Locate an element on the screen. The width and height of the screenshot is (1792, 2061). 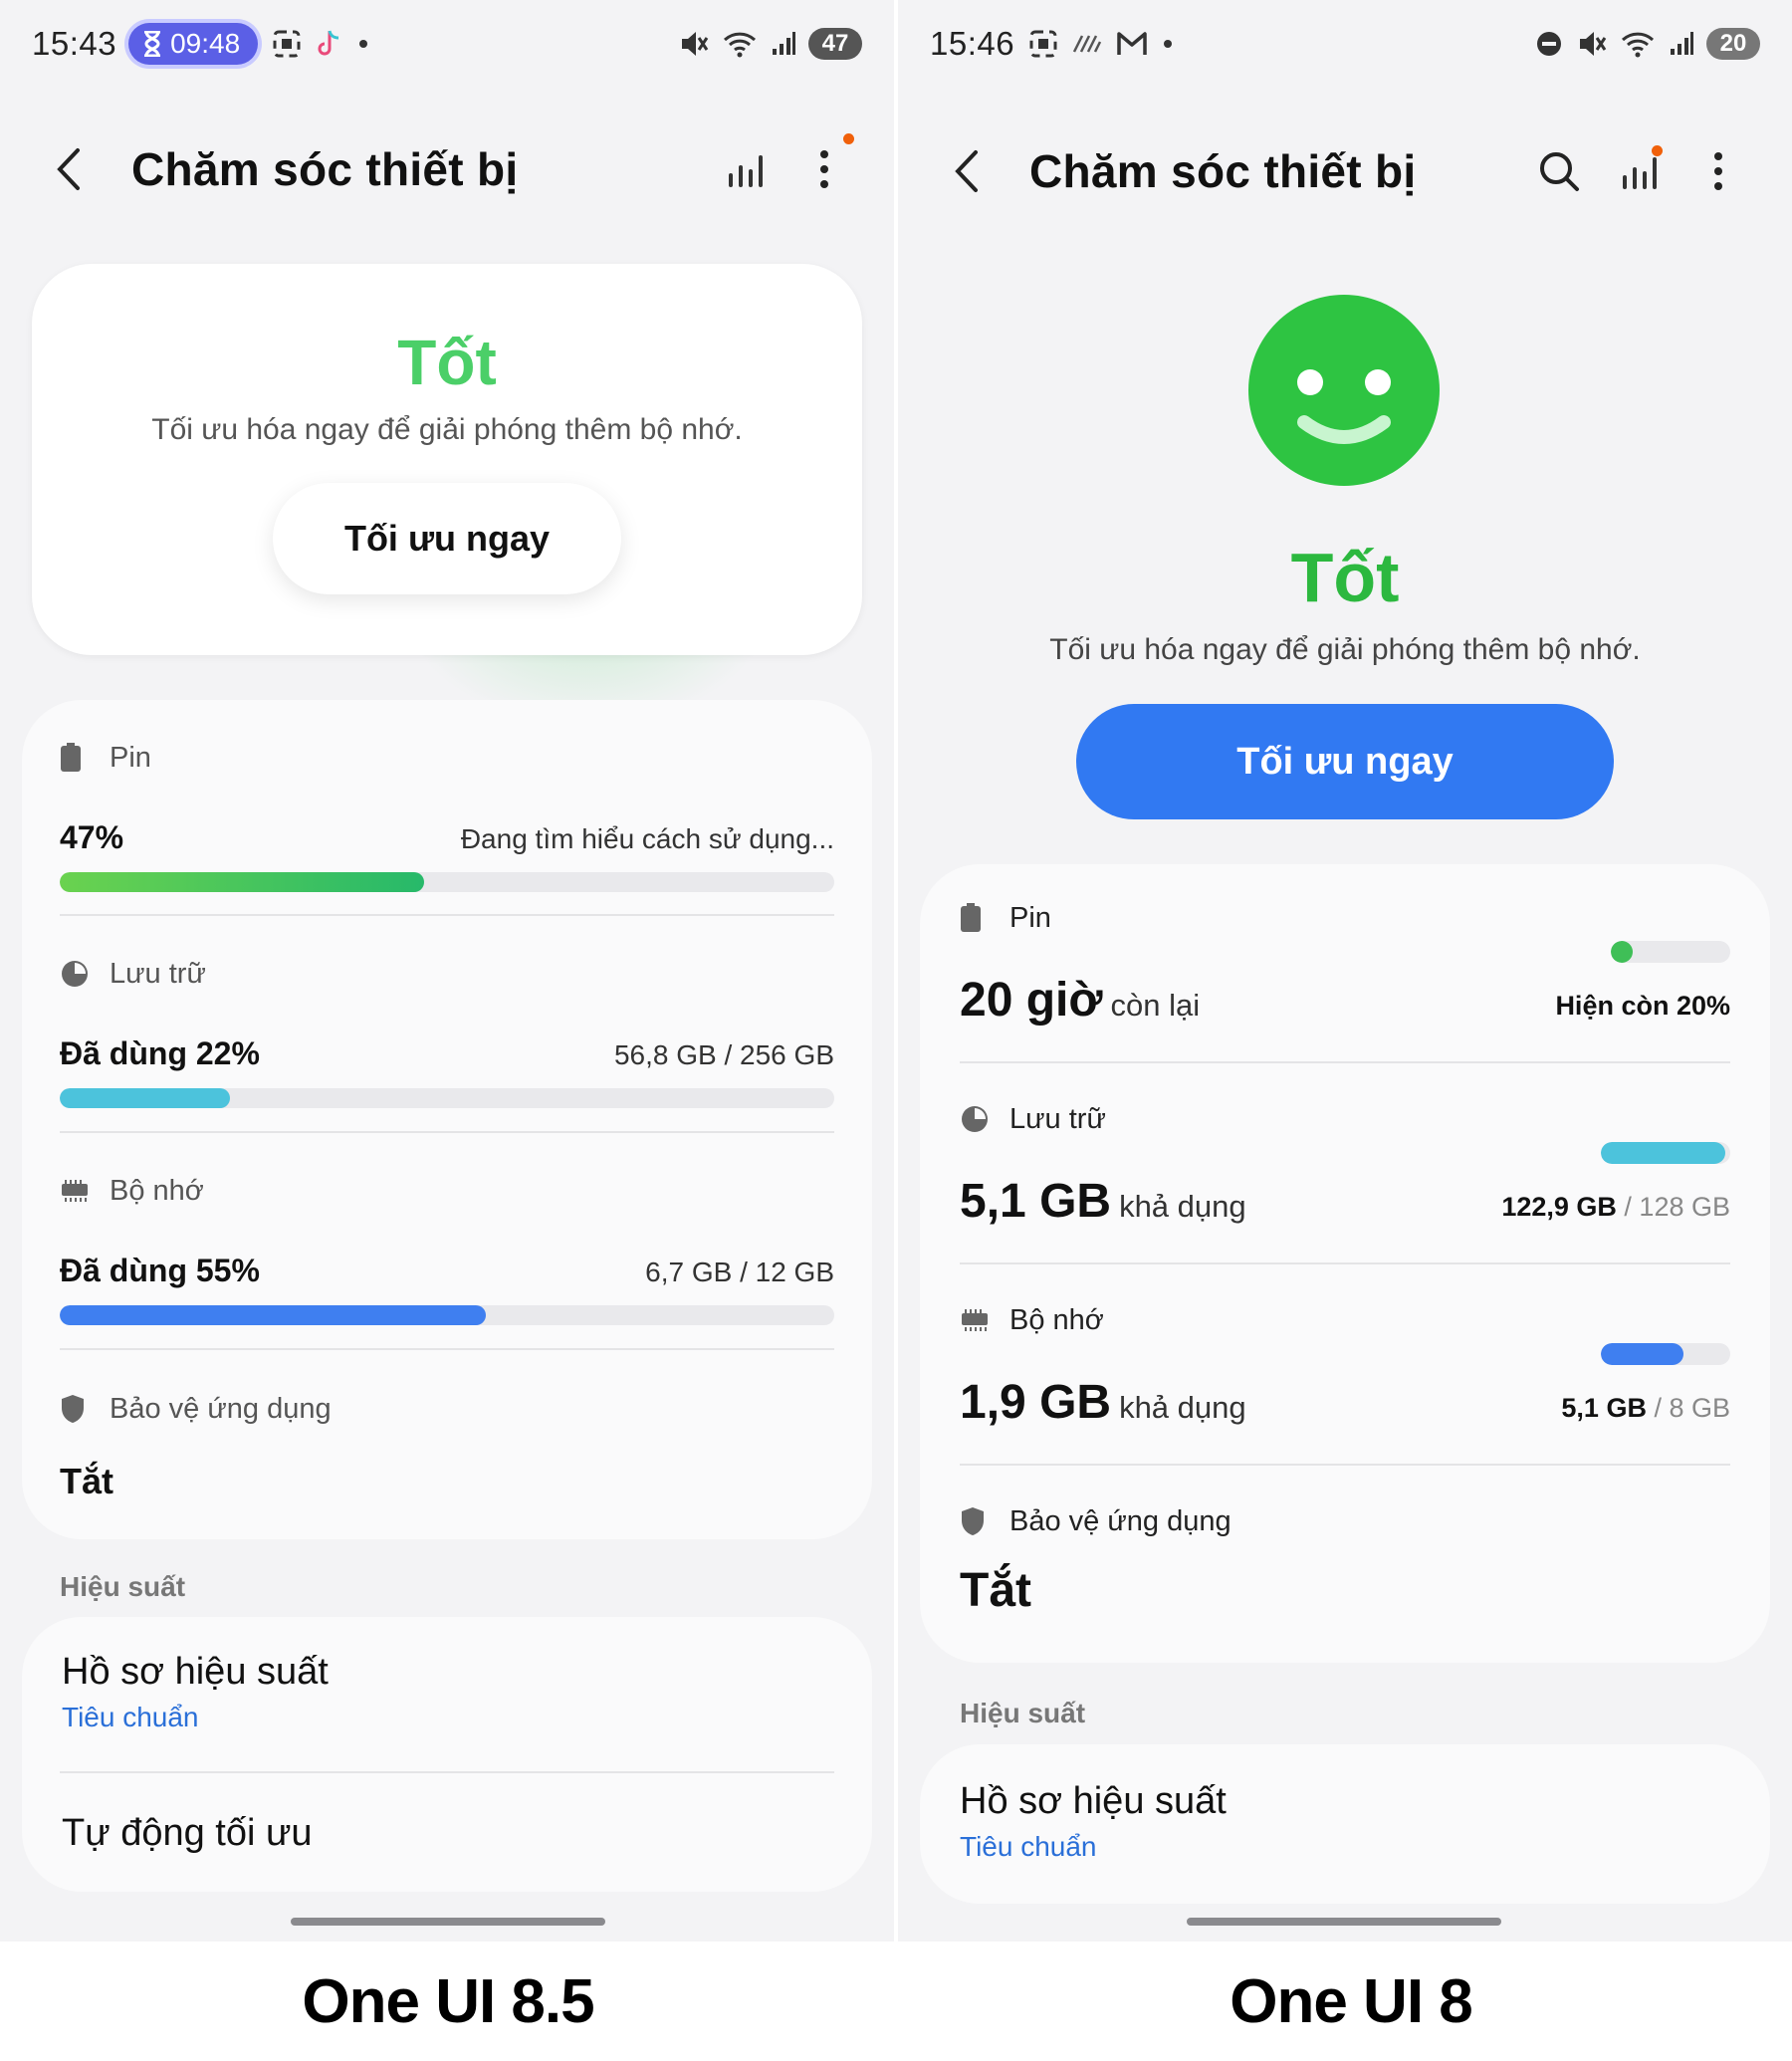
smiley-face-icon is located at coordinates (1344, 390).